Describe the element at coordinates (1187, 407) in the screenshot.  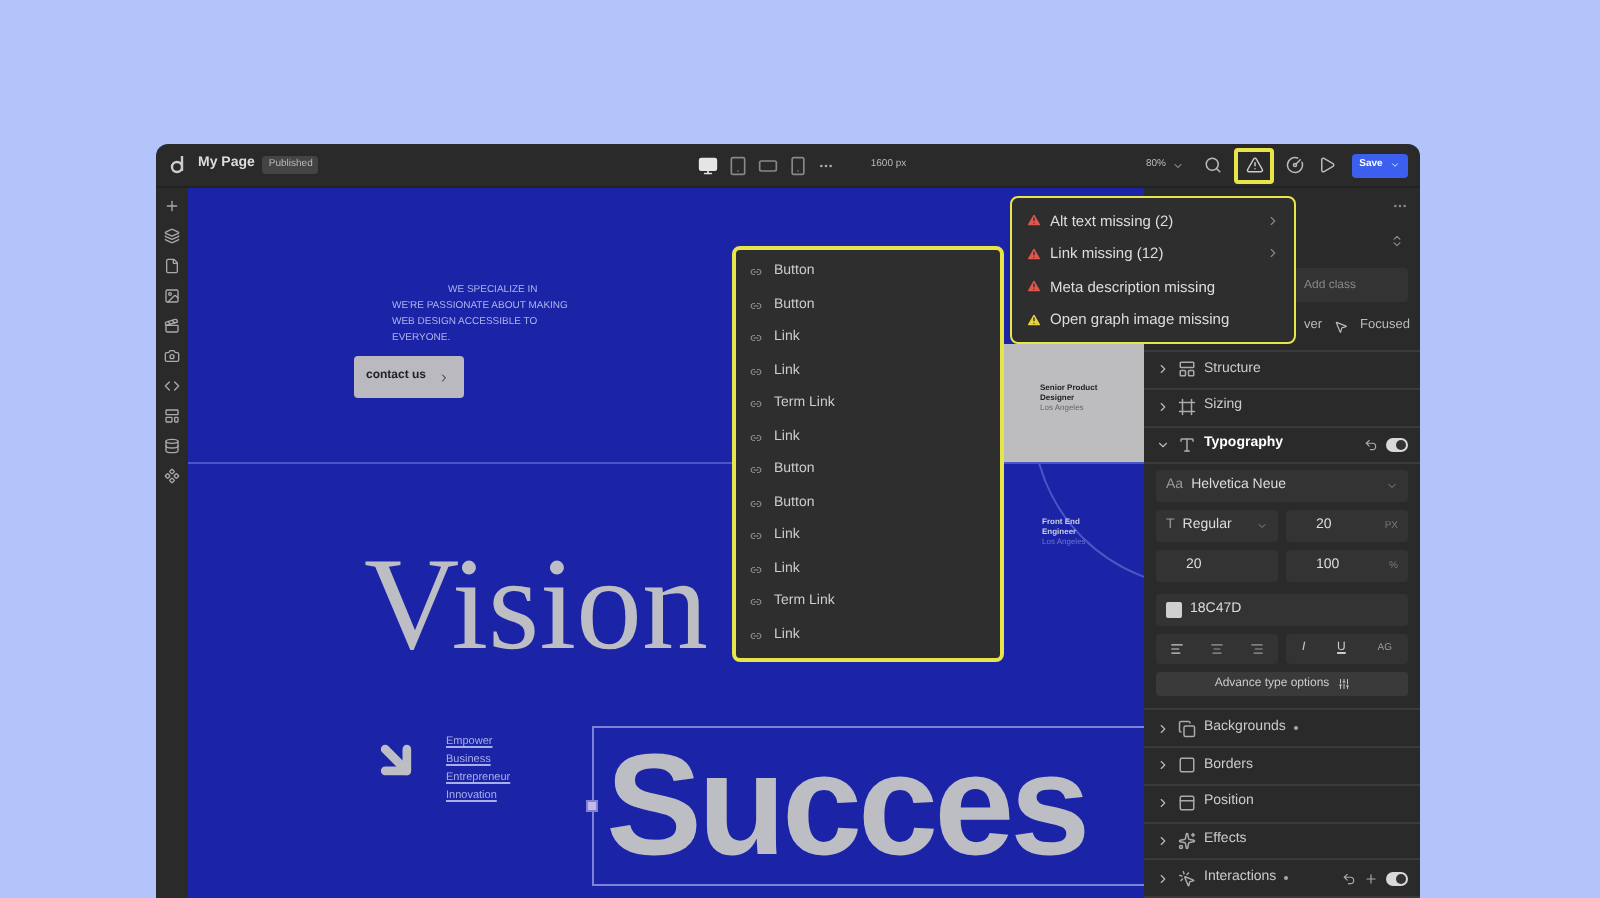
I see `frame-icon` at that location.